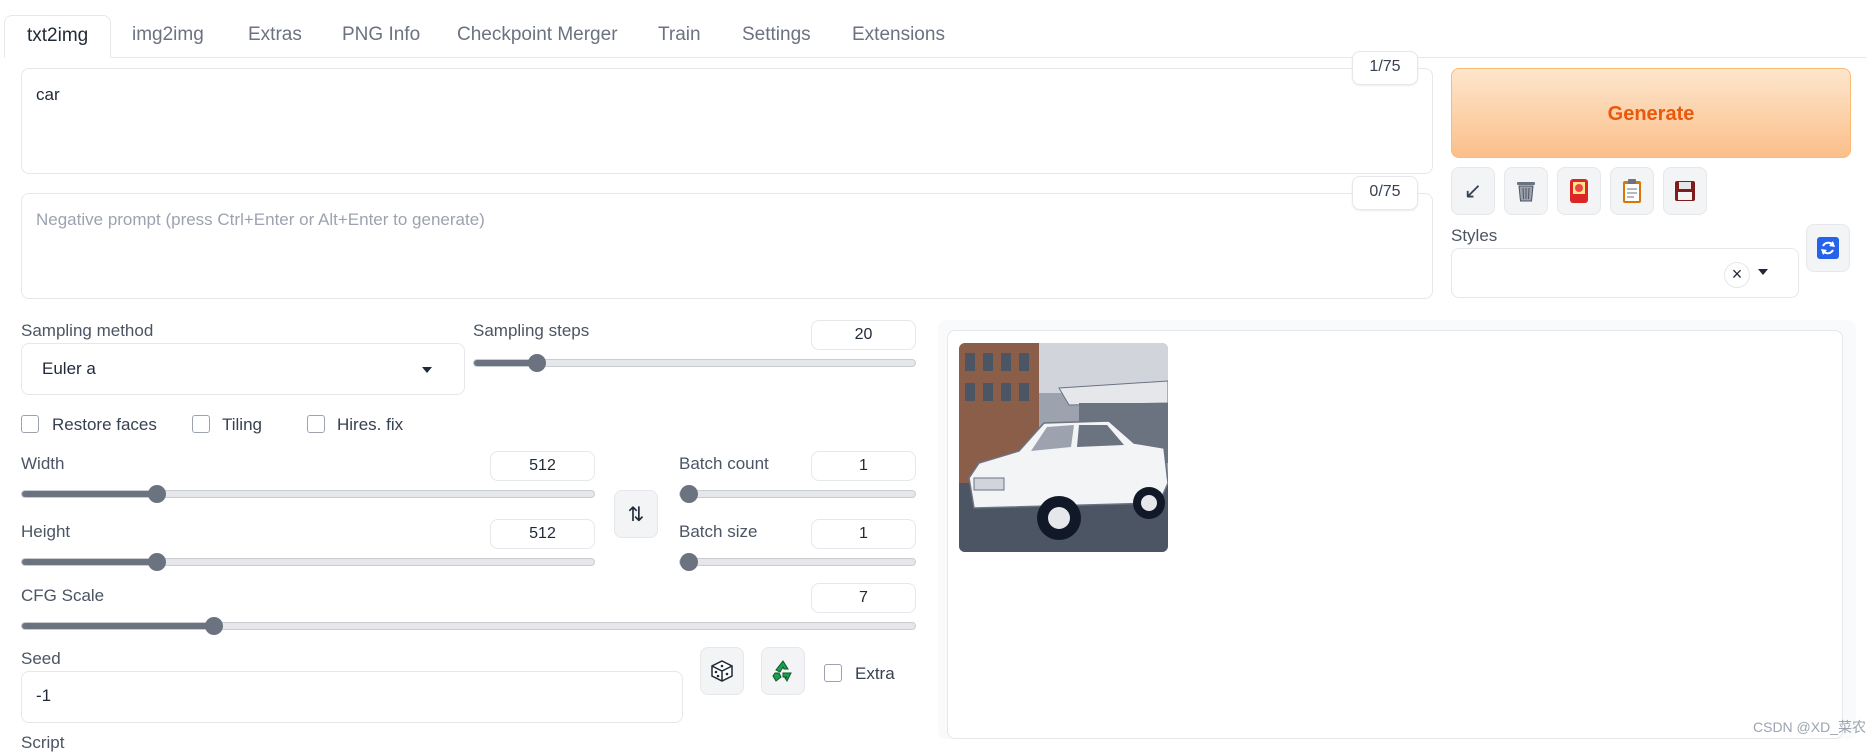  I want to click on watermark-text: CSDN @XD_菜农, so click(1810, 727).